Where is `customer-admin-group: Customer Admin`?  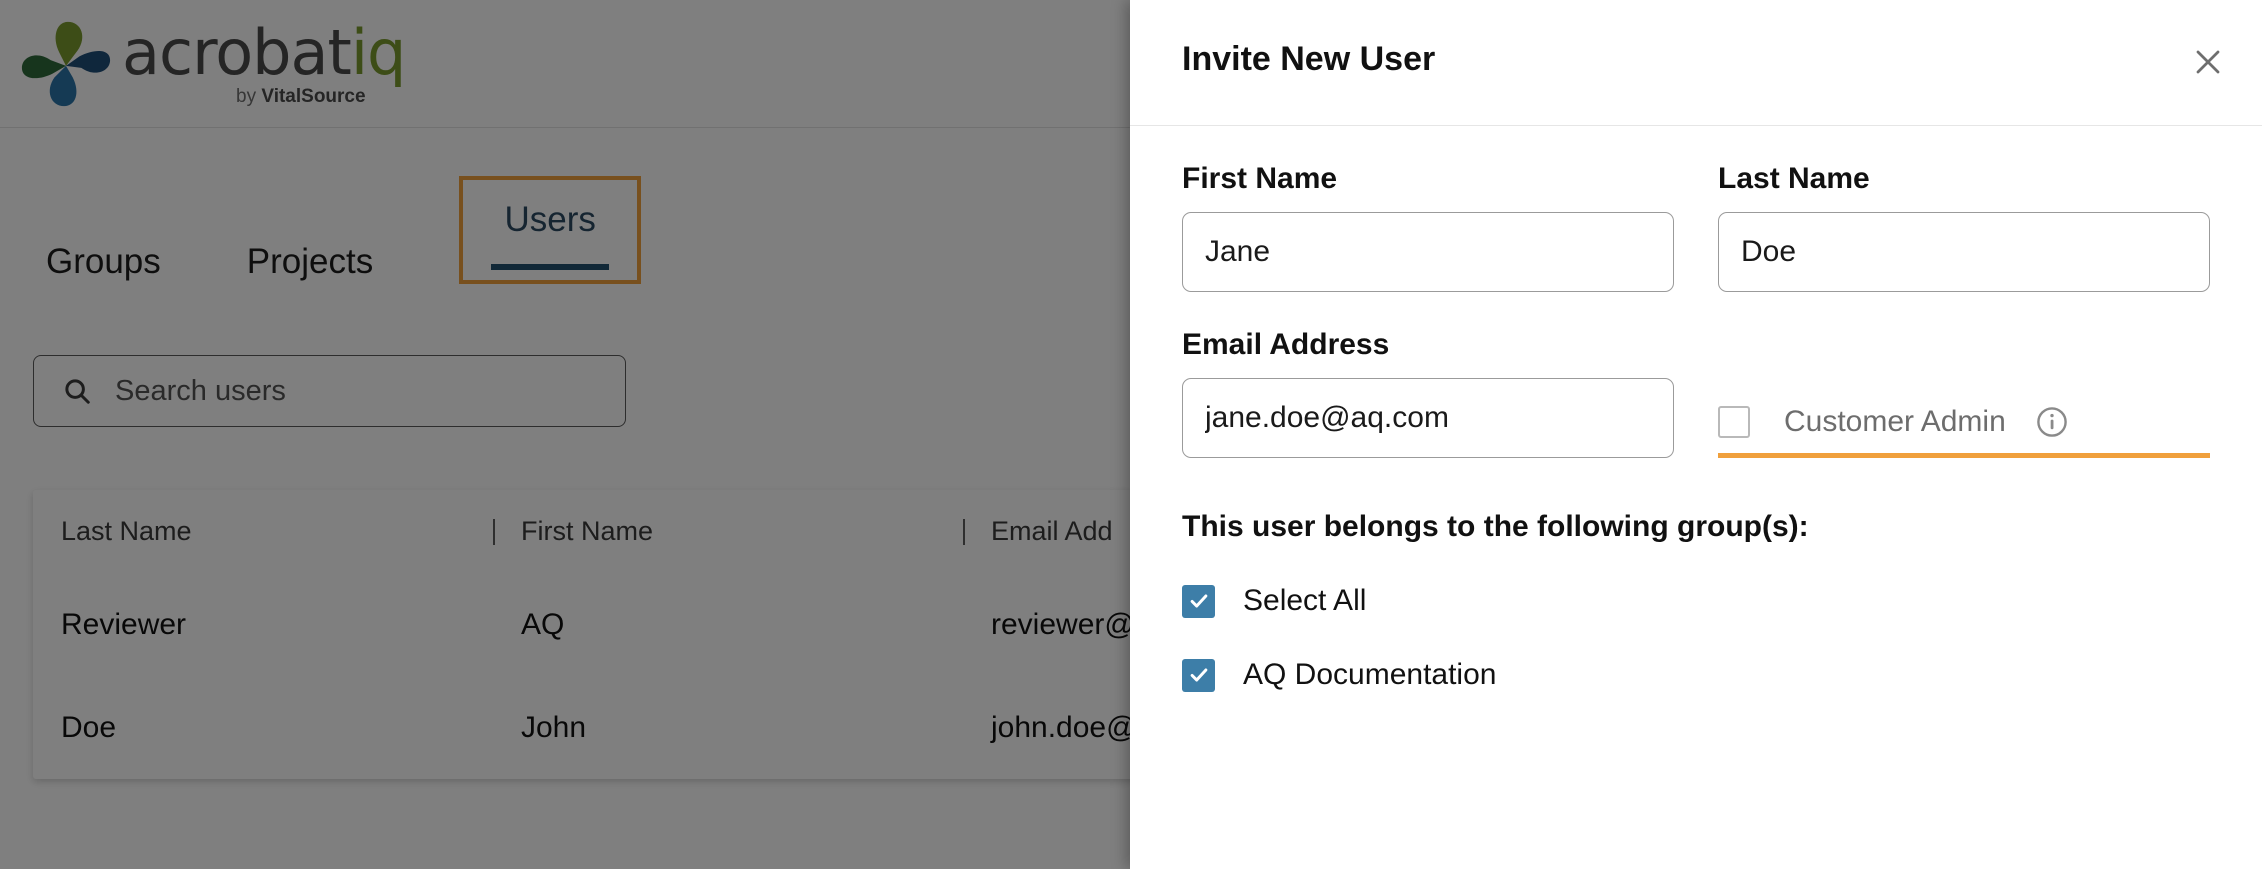 customer-admin-group: Customer Admin is located at coordinates (1964, 393).